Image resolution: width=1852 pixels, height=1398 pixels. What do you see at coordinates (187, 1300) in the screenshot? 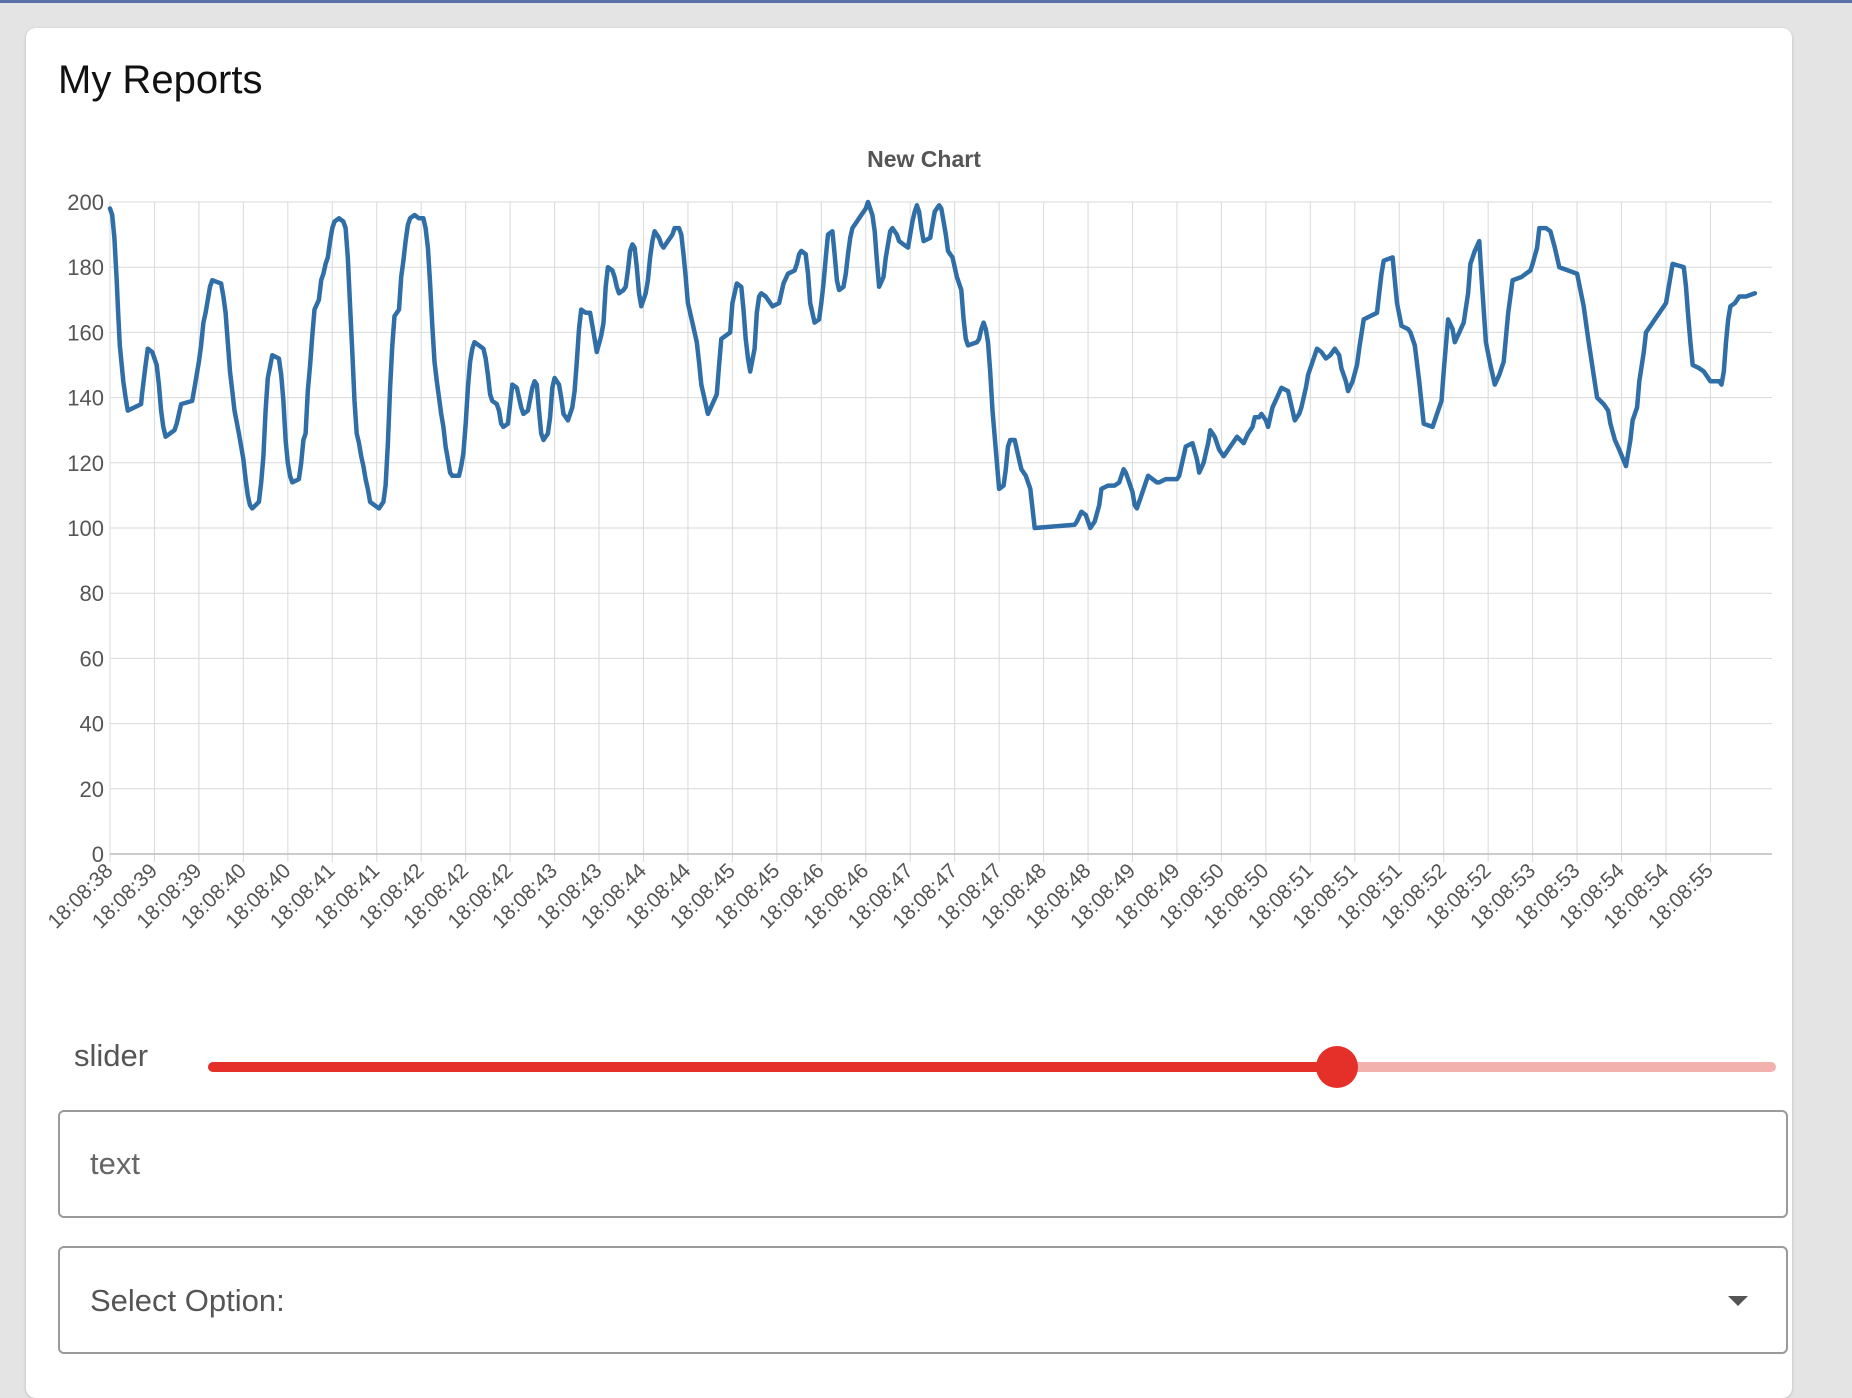
I see `select-placeholder: Select Option:` at bounding box center [187, 1300].